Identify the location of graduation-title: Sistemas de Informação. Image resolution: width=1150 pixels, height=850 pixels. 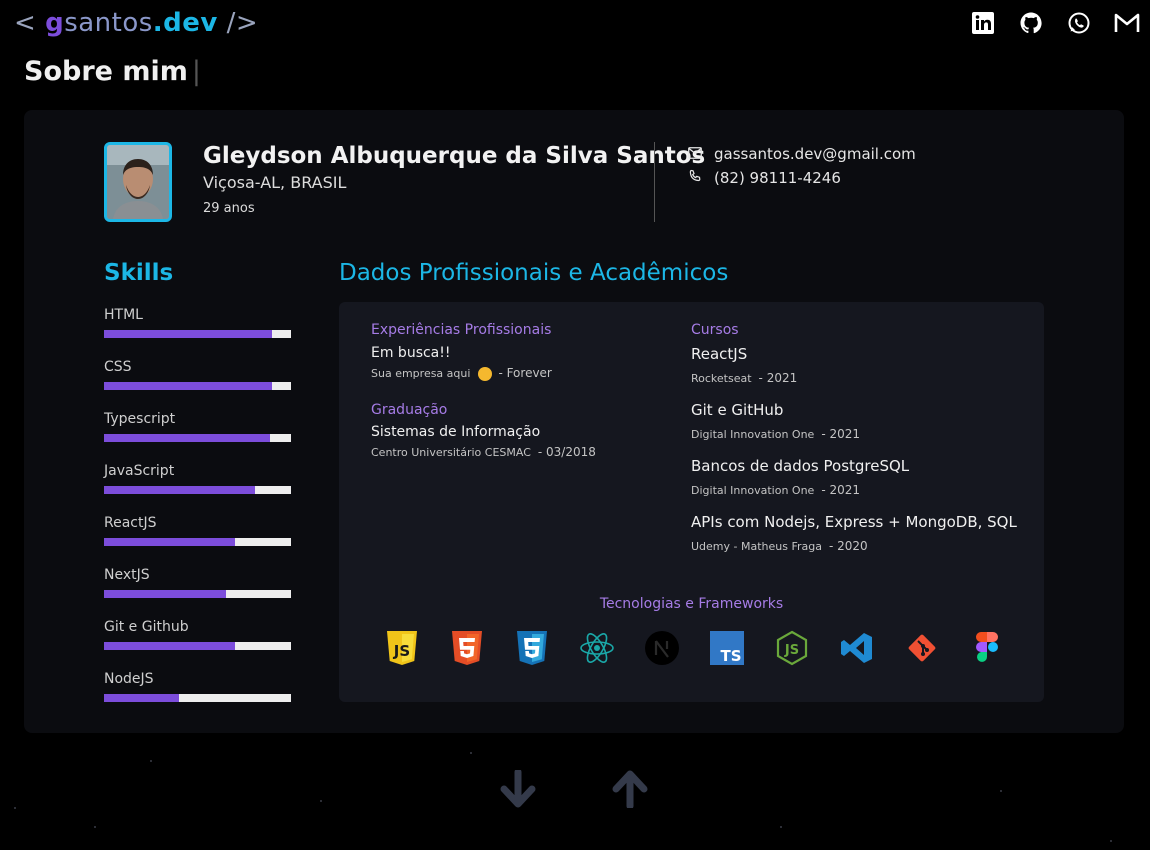
(456, 432).